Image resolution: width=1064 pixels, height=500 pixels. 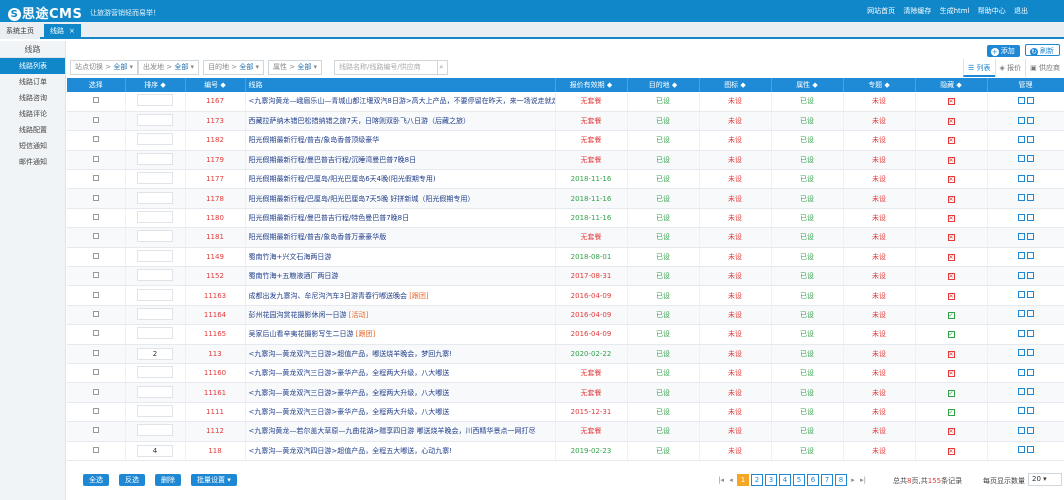 I want to click on row-line-name: <九寨沟—黄龙双汽四日游>超值产品，全程五大嘟送，心动九寨!, so click(x=400, y=451).